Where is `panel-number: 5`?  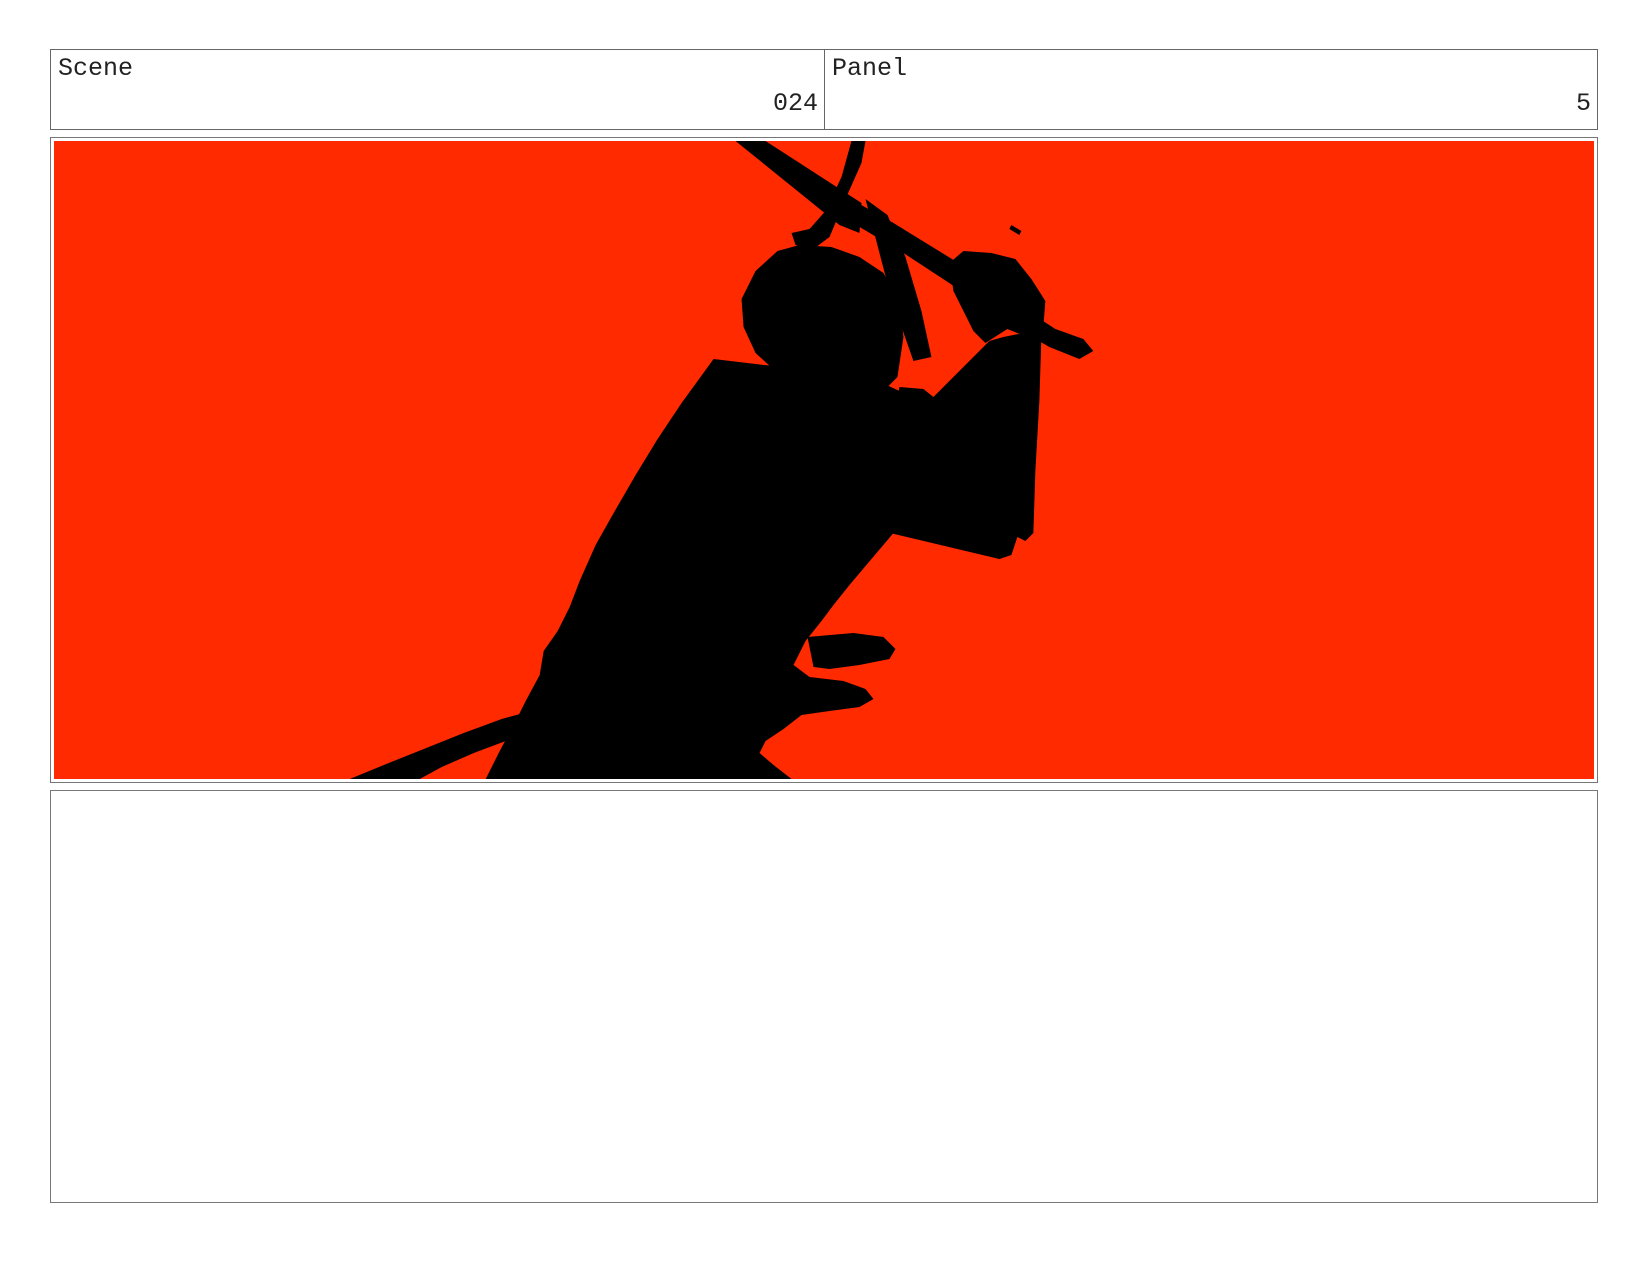 panel-number: 5 is located at coordinates (1583, 103).